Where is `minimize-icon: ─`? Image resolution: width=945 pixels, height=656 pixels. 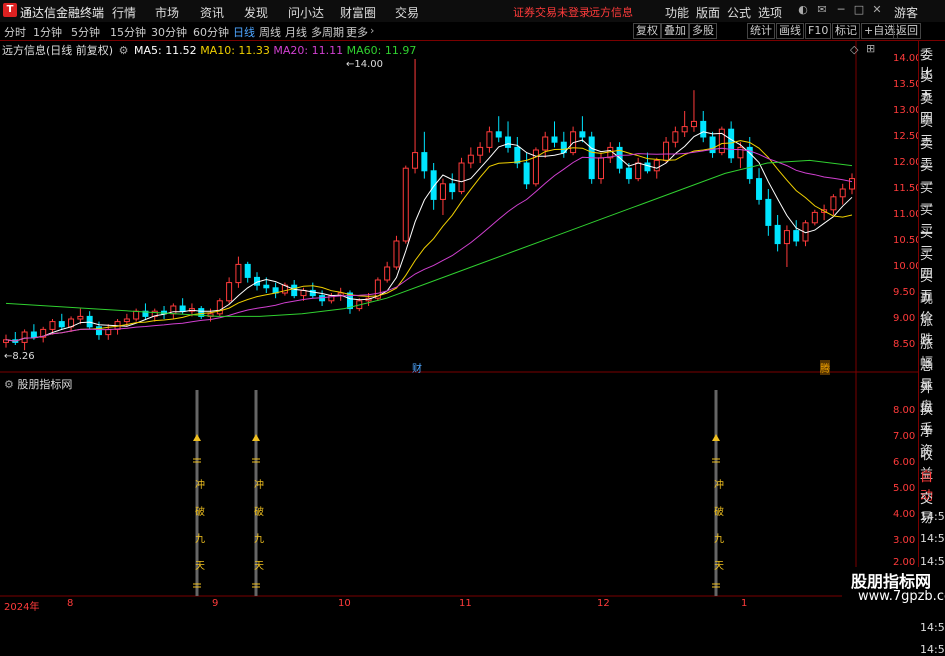
minimize-icon: ─ is located at coordinates (841, 10).